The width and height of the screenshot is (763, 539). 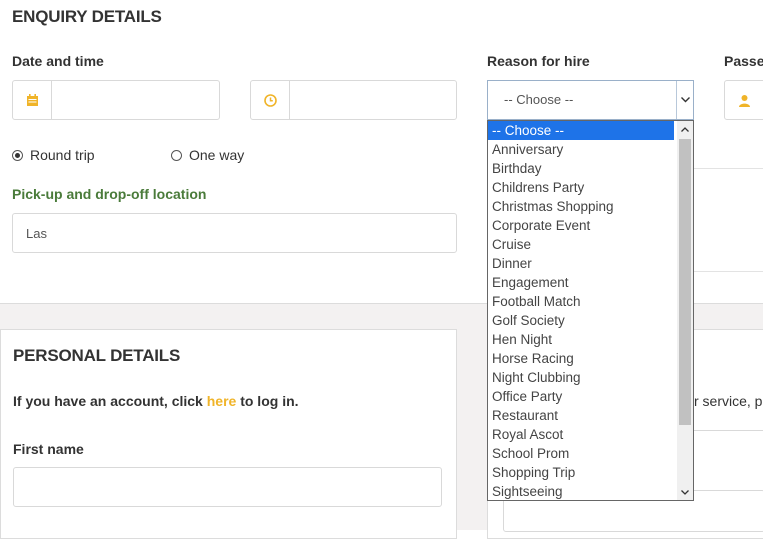 What do you see at coordinates (684, 100) in the screenshot?
I see `chevron-down-icon` at bounding box center [684, 100].